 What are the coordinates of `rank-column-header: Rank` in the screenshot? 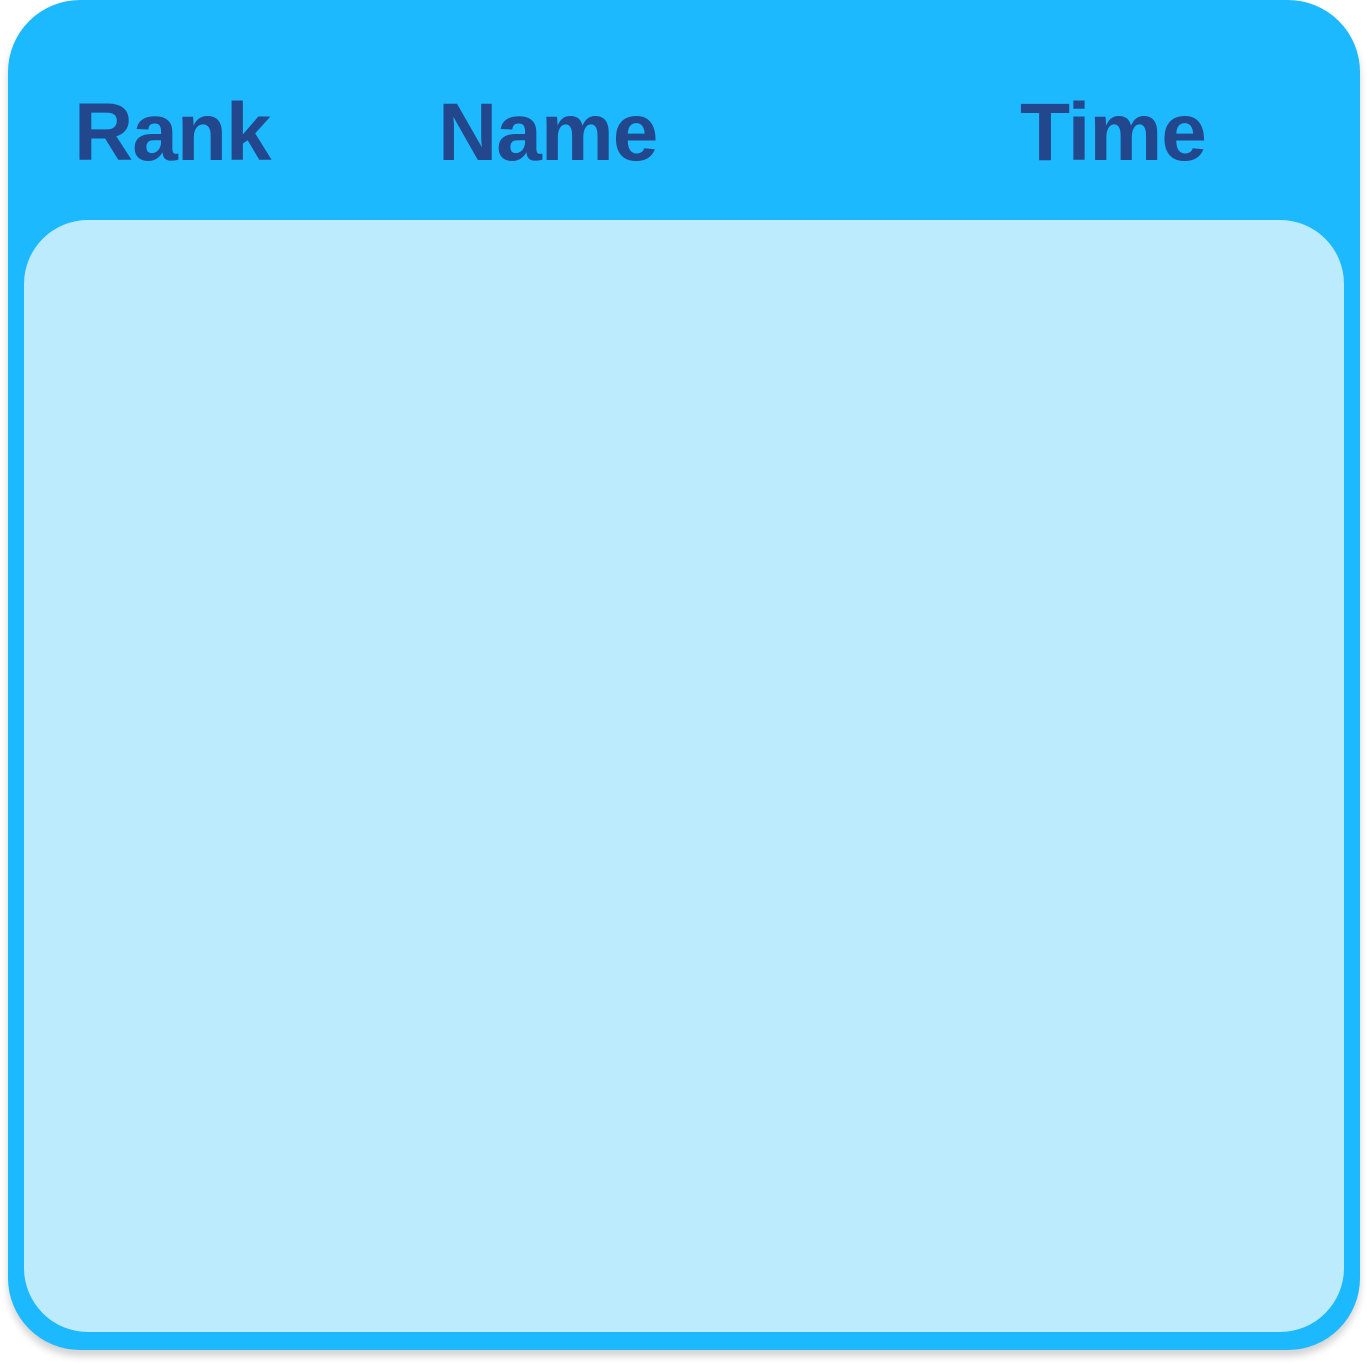 It's located at (173, 132).